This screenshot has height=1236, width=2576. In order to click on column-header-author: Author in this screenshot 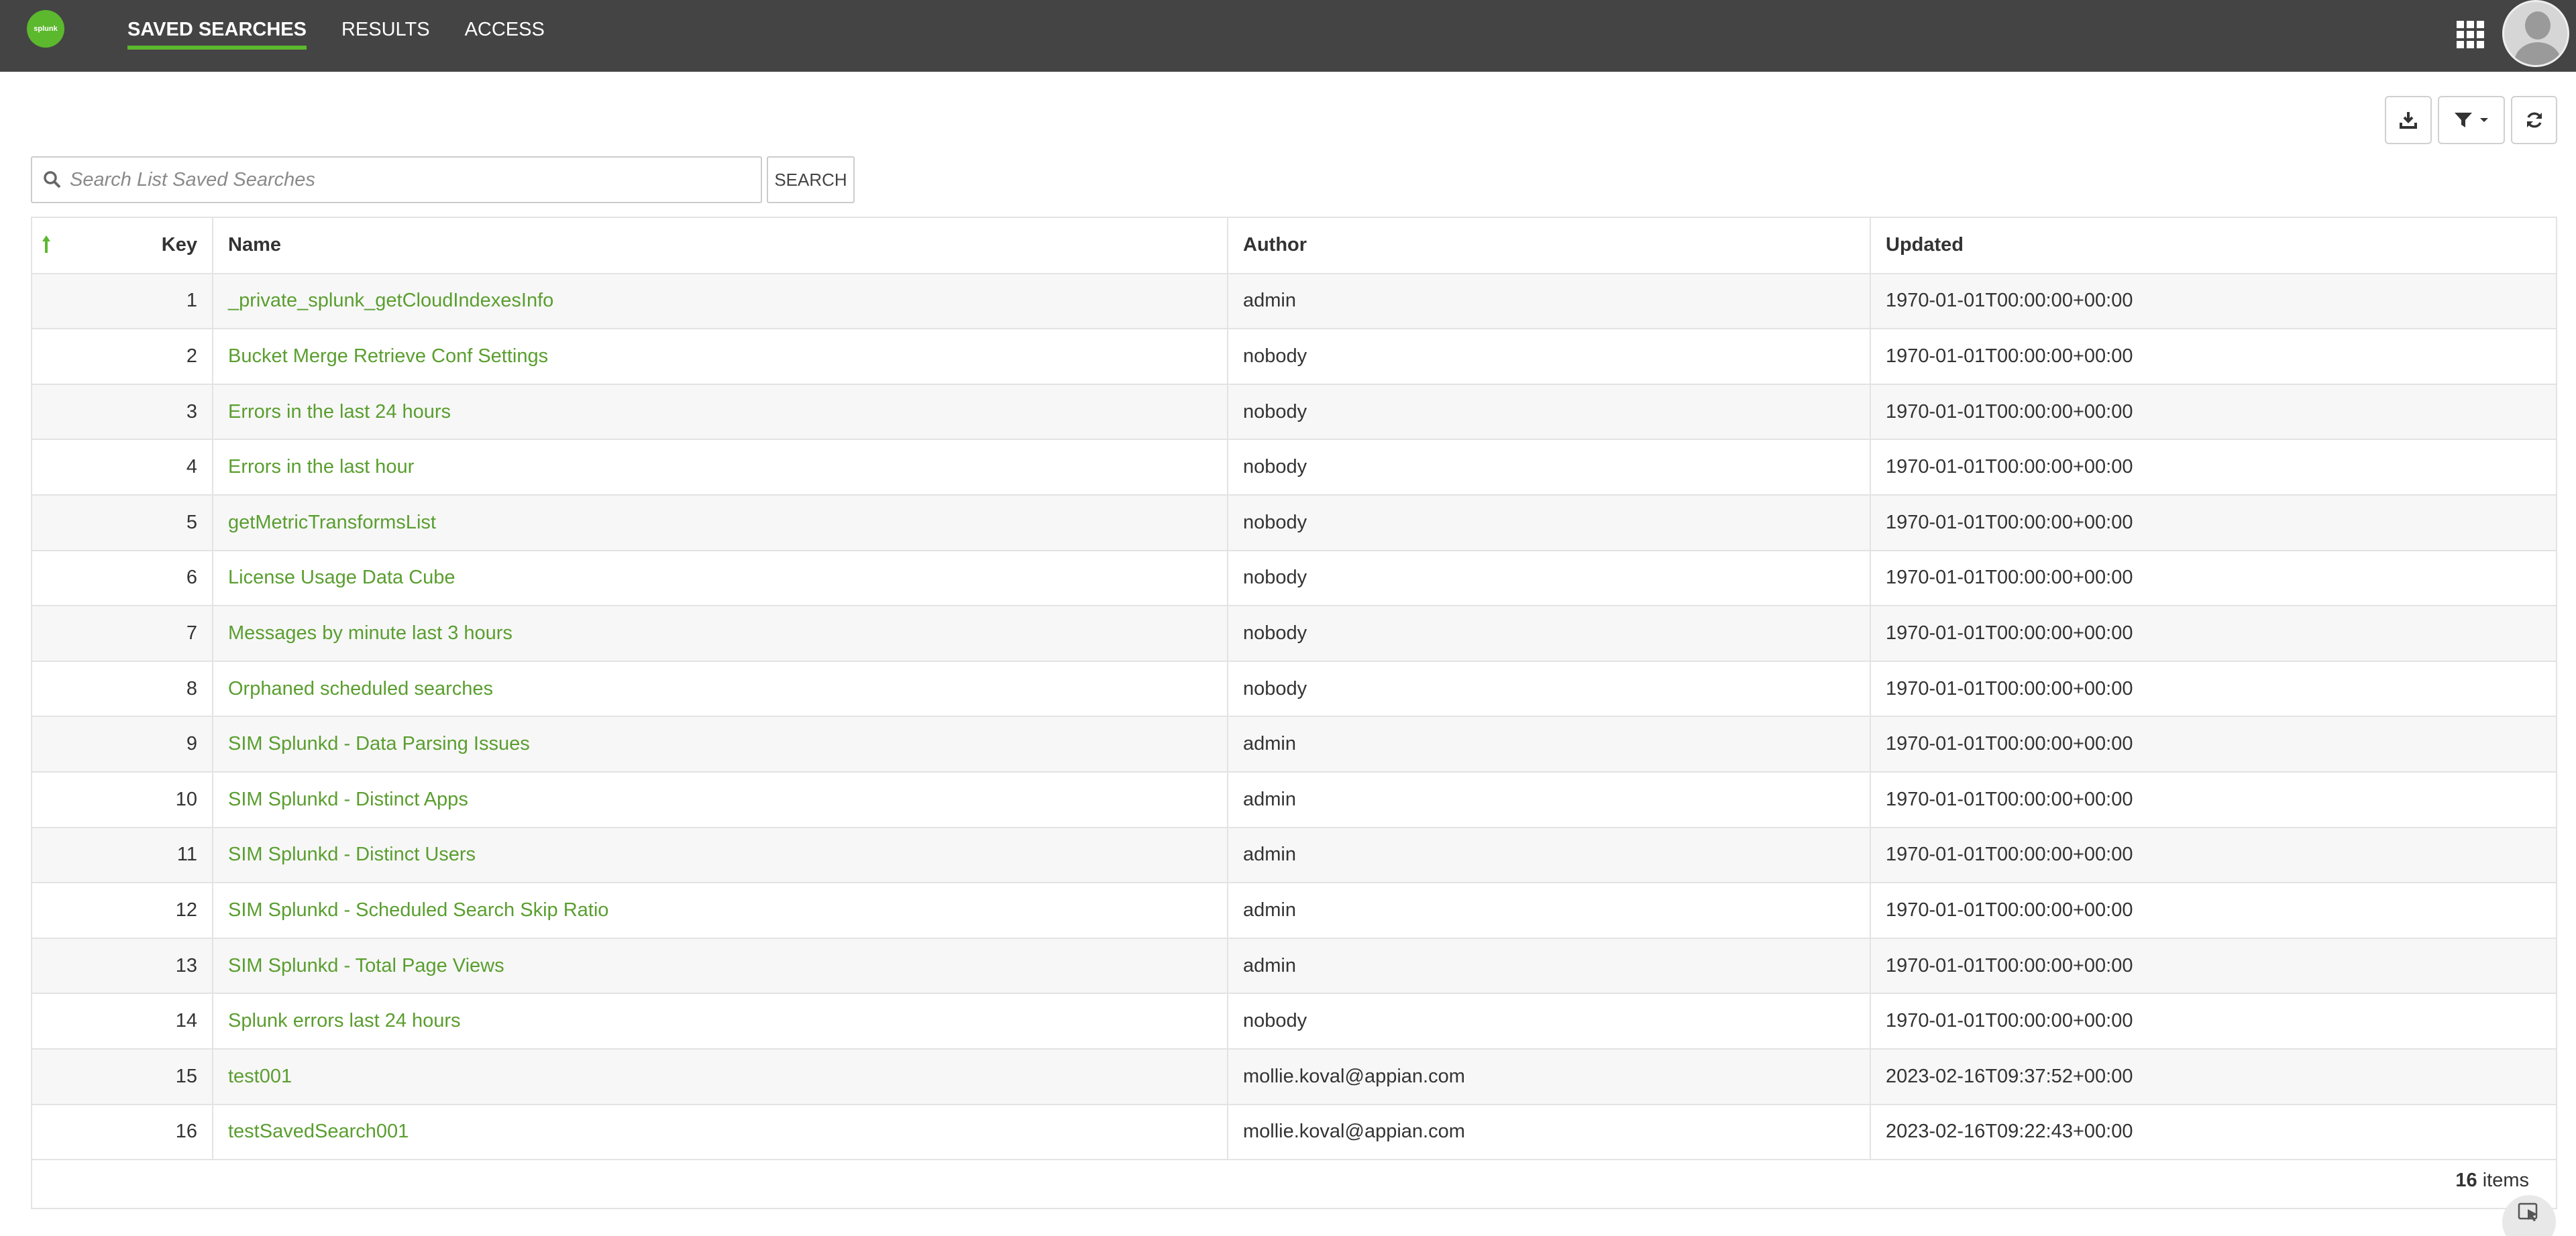, I will do `click(1549, 246)`.